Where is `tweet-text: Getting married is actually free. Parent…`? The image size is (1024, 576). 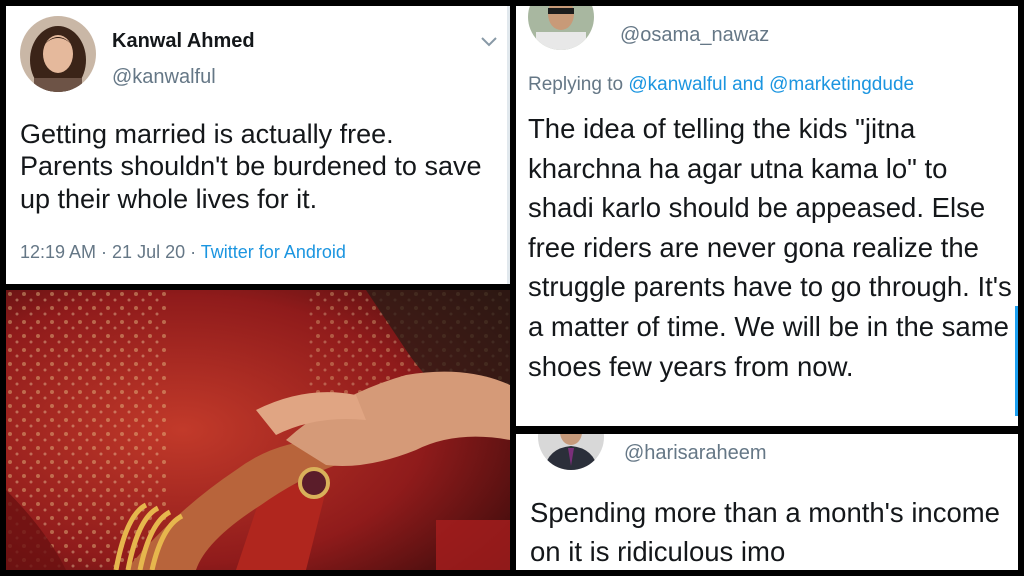 tweet-text: Getting married is actually free. Parent… is located at coordinates (251, 166).